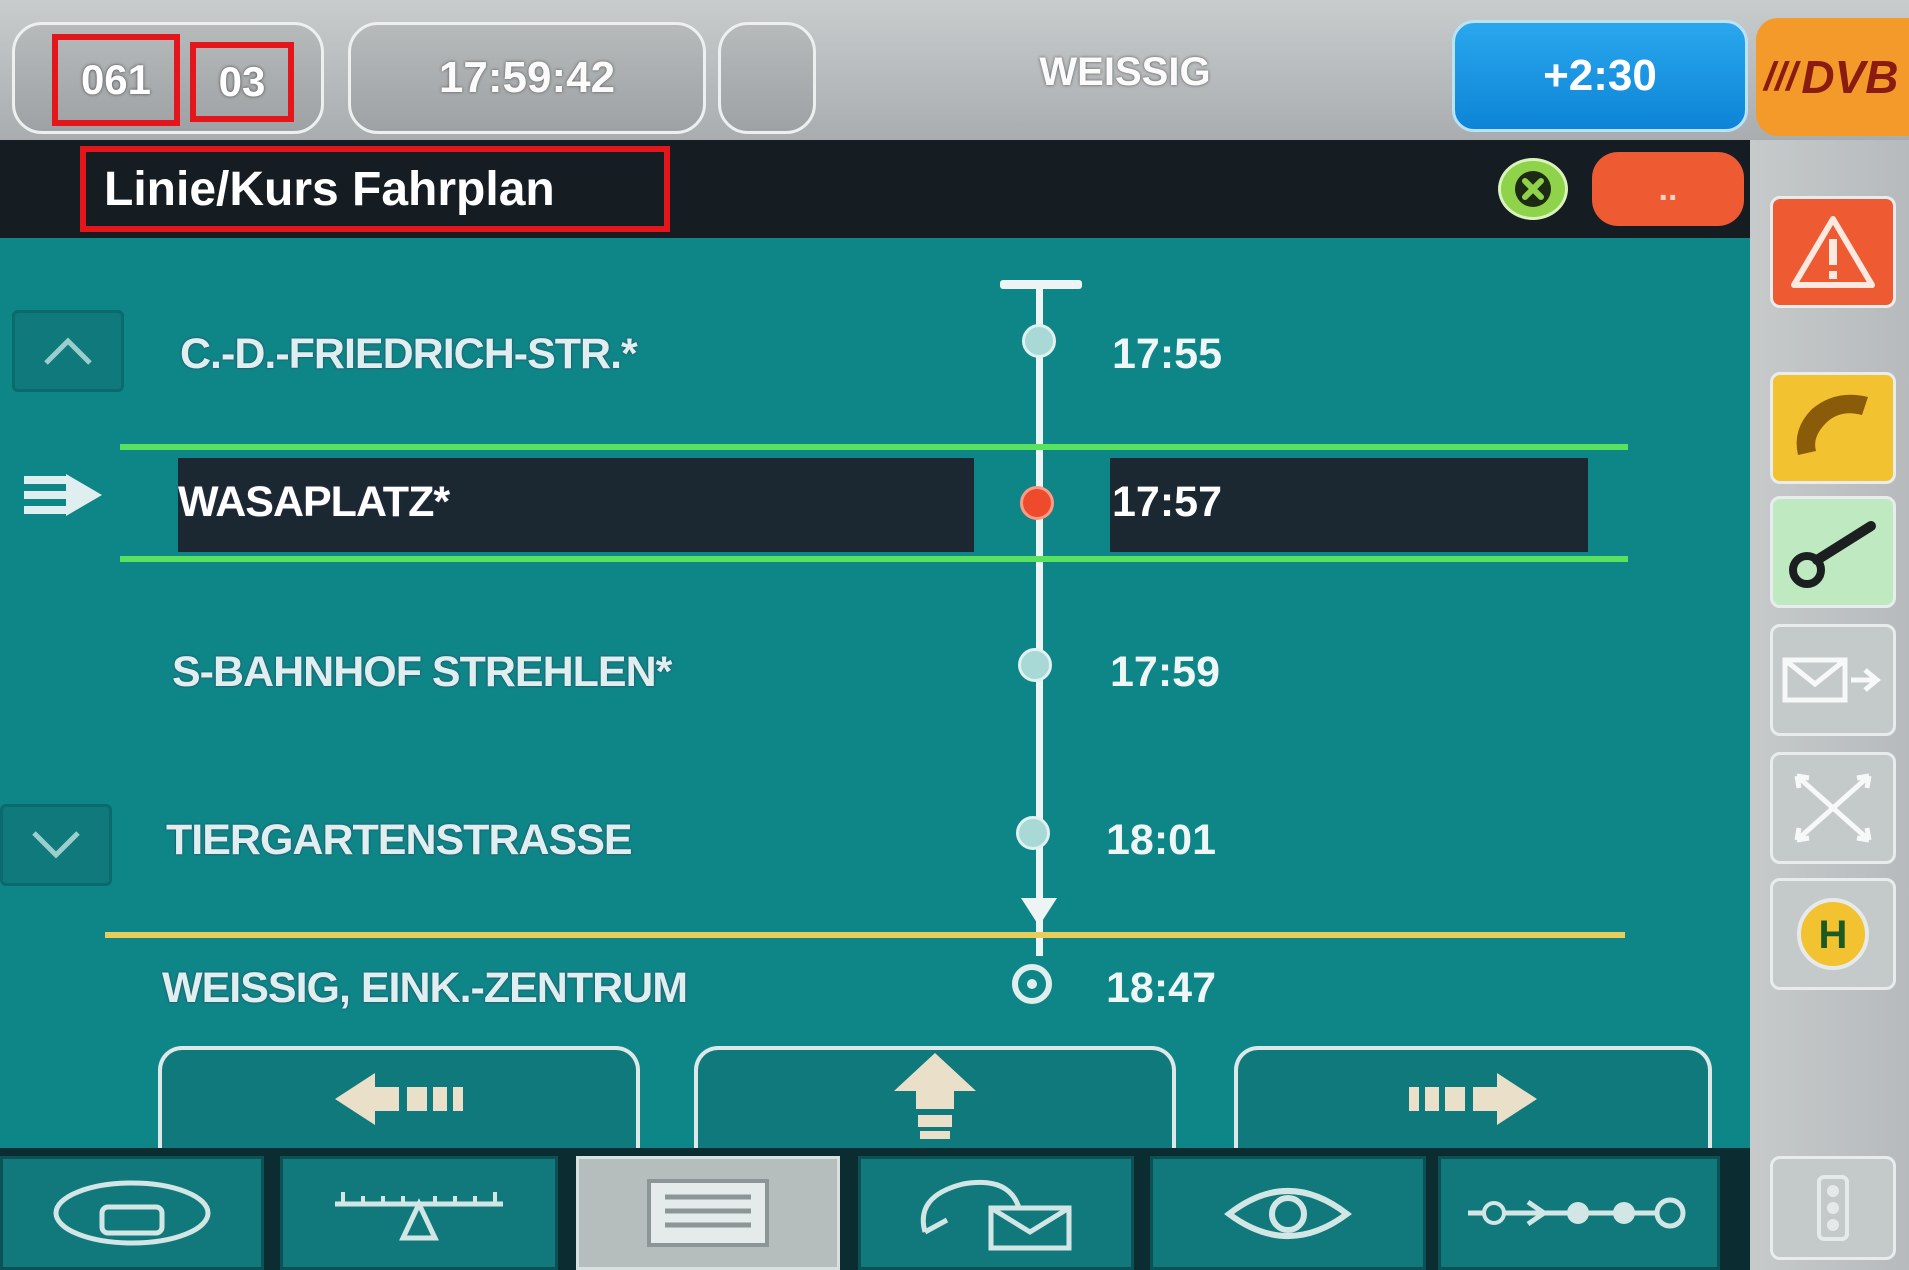 The image size is (1909, 1270). I want to click on tab-scale, so click(419, 1213).